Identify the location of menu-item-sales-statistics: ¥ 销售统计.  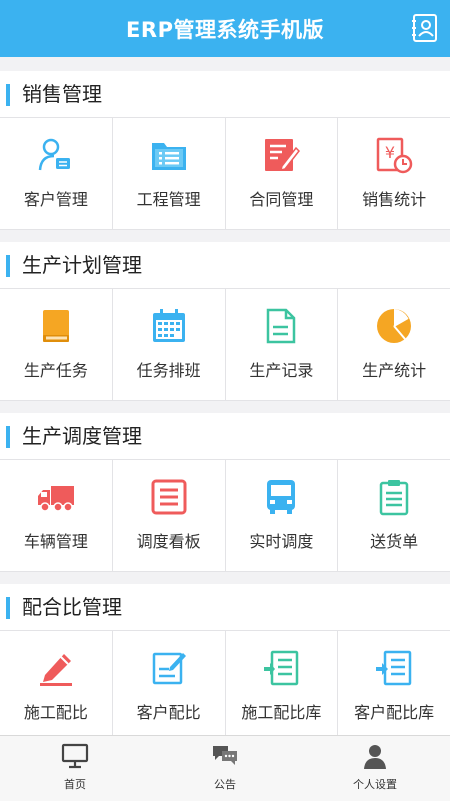
(394, 173).